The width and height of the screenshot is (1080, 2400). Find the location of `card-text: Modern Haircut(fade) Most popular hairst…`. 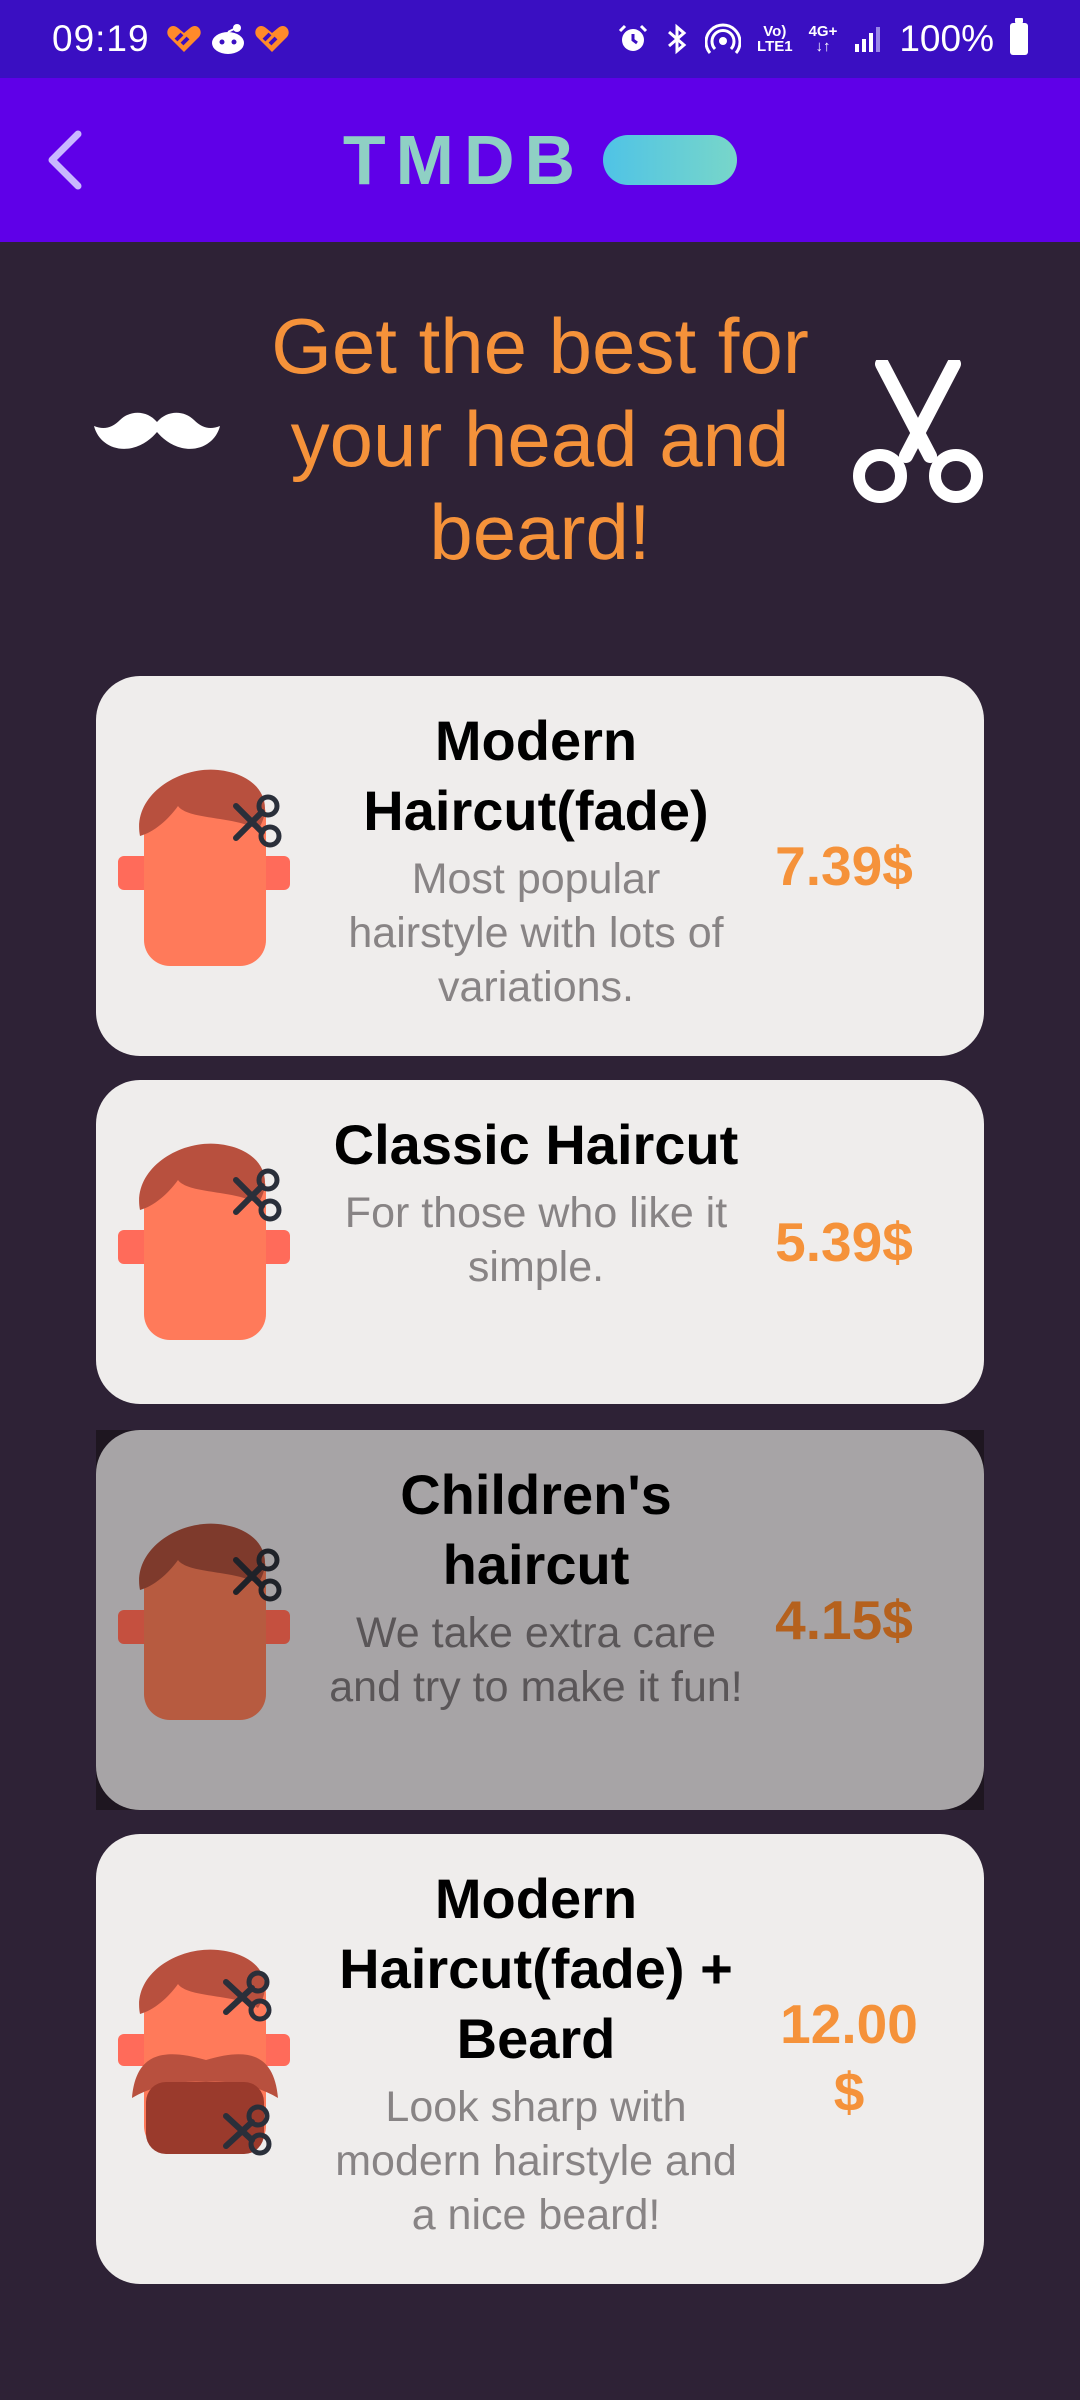

card-text: Modern Haircut(fade) Most popular hairst… is located at coordinates (536, 860).